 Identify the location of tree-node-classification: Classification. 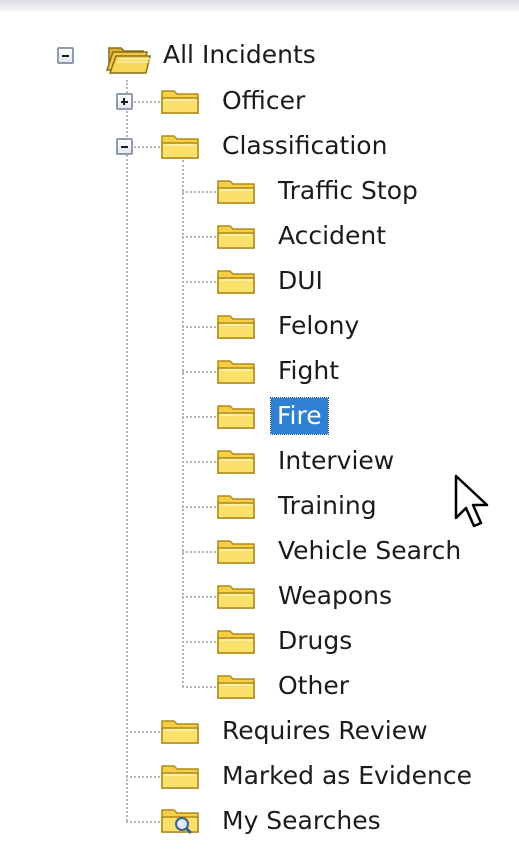
(304, 146).